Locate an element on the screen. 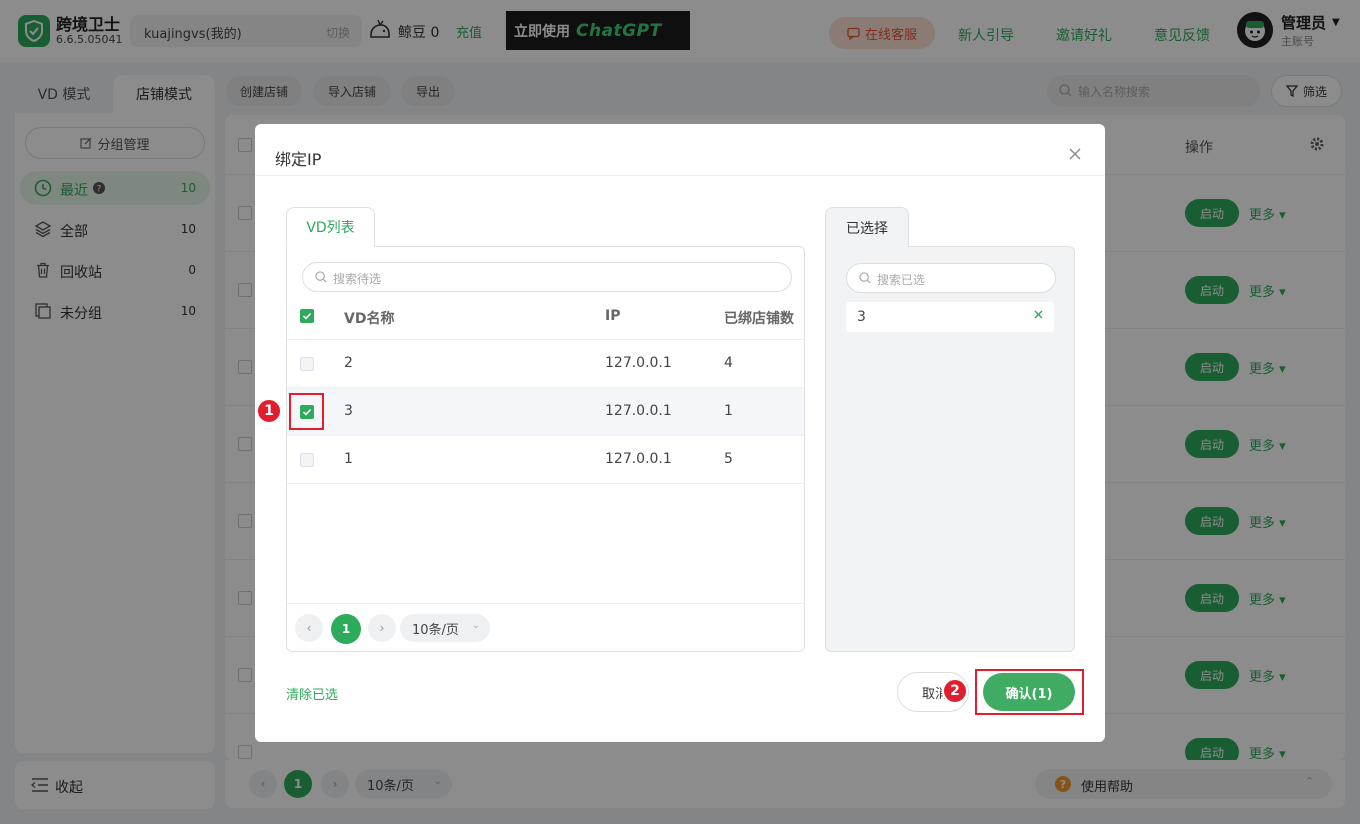 This screenshot has width=1360, height=824. chevron-down-icon: ⌄ is located at coordinates (475, 625).